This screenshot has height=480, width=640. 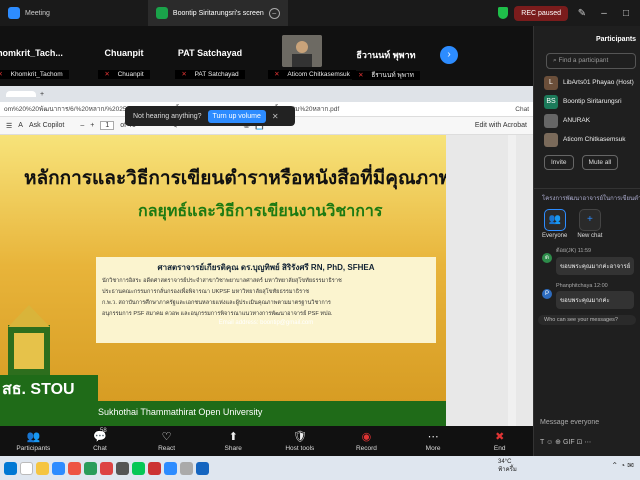 I want to click on record-button: ◉ Record, so click(x=366, y=441).